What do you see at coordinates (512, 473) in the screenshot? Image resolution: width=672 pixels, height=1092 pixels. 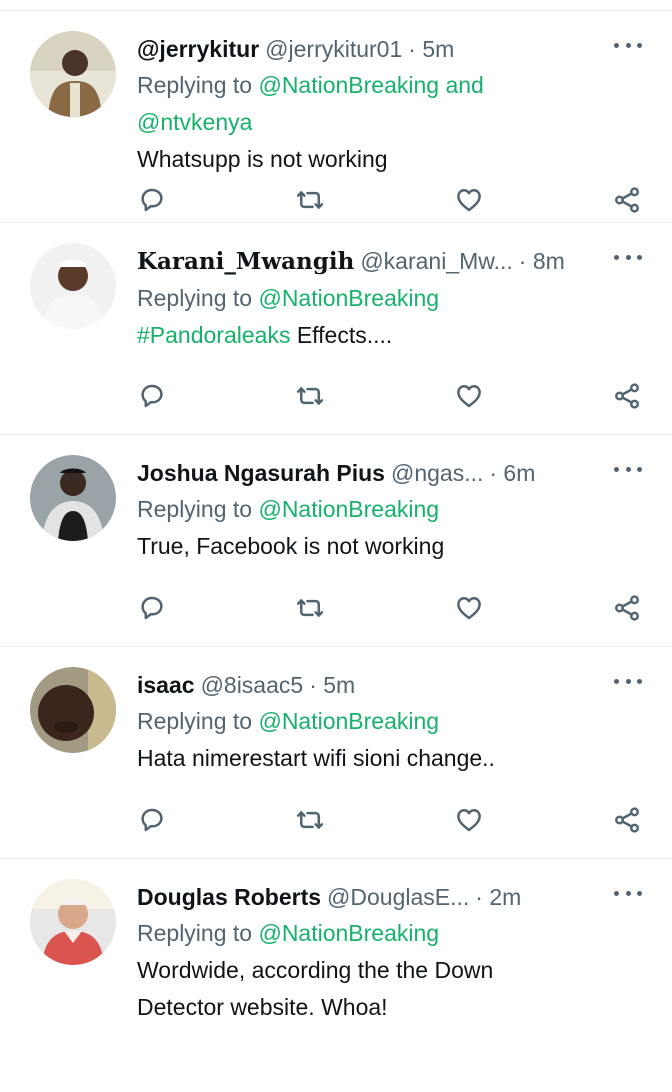 I see `timestamp: · 6m` at bounding box center [512, 473].